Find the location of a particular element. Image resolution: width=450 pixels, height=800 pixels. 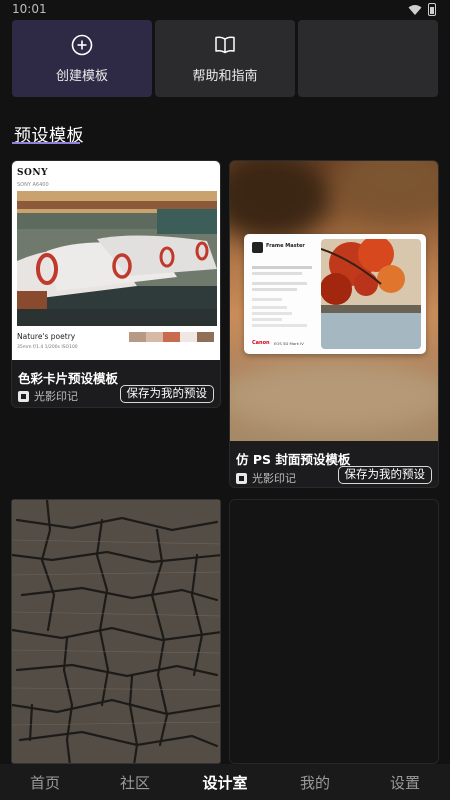

section-underline is located at coordinates (46, 143).